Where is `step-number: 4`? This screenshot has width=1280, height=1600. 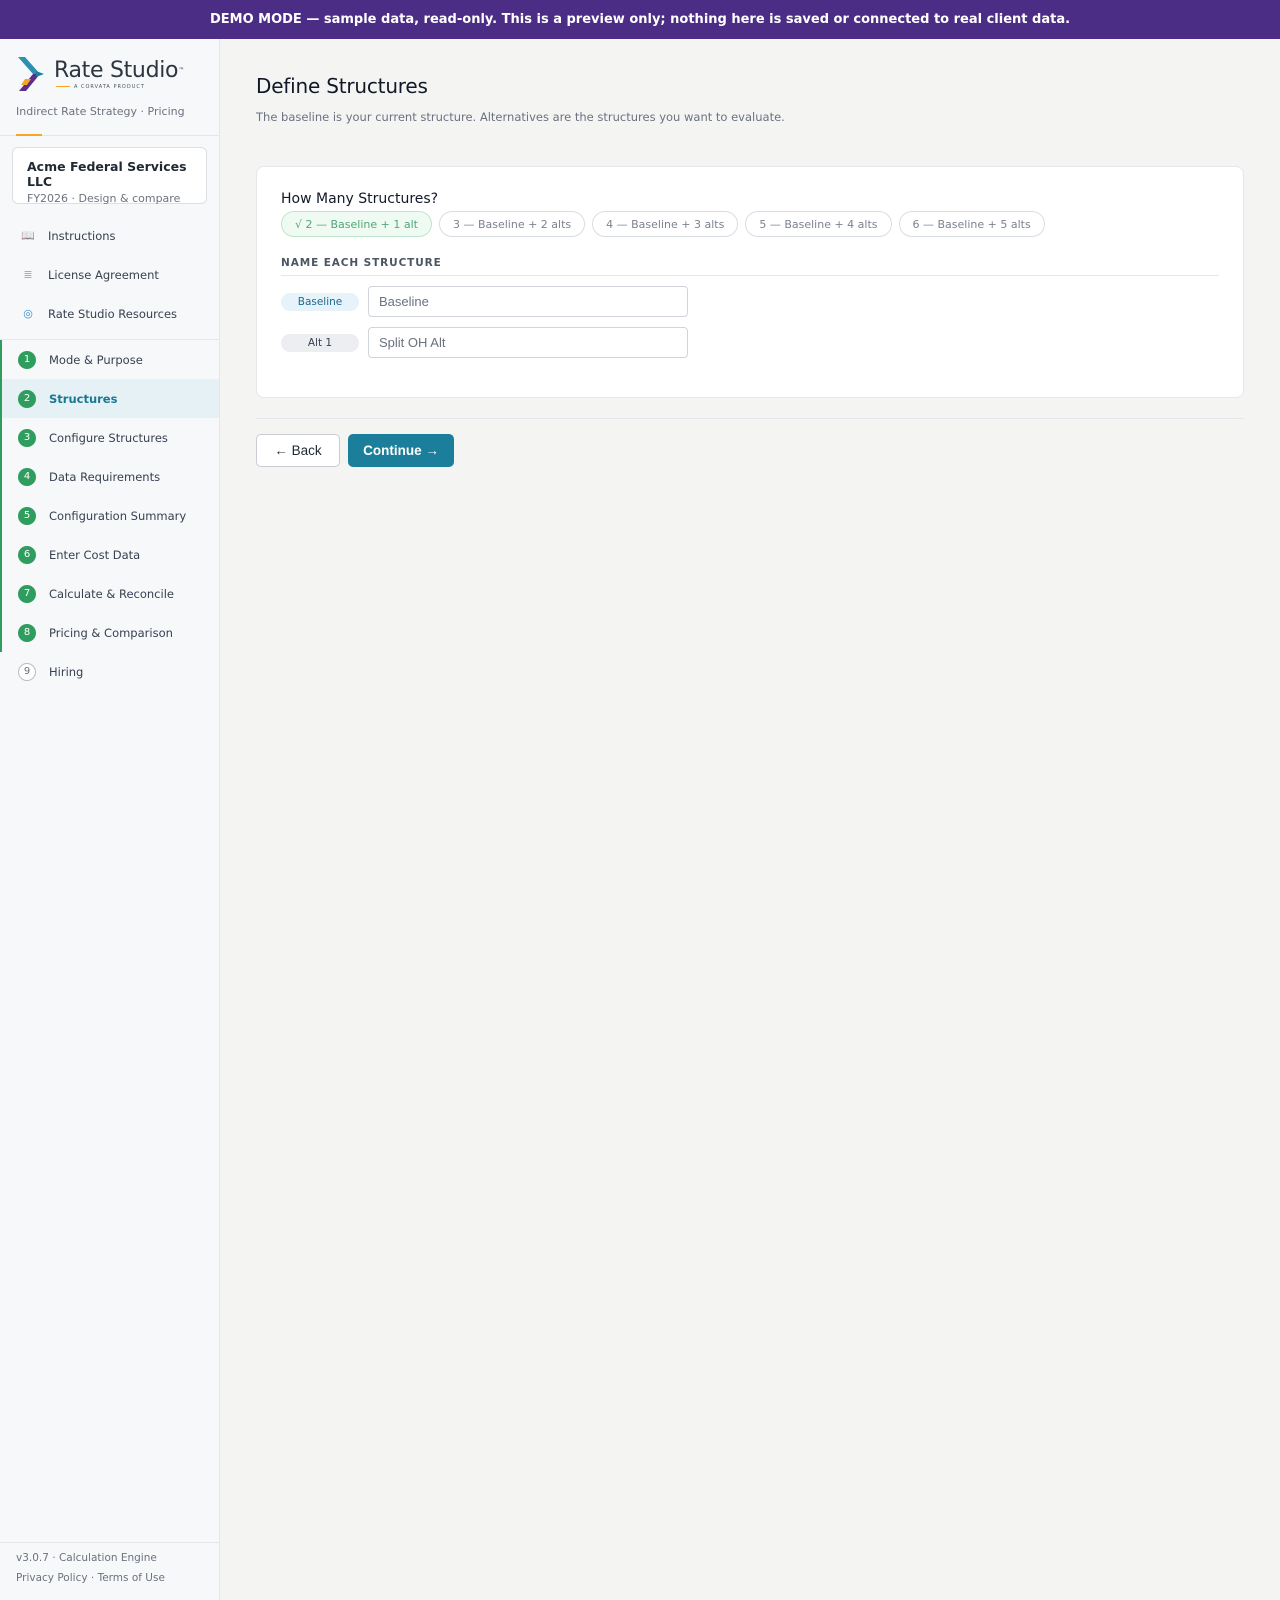 step-number: 4 is located at coordinates (27, 476).